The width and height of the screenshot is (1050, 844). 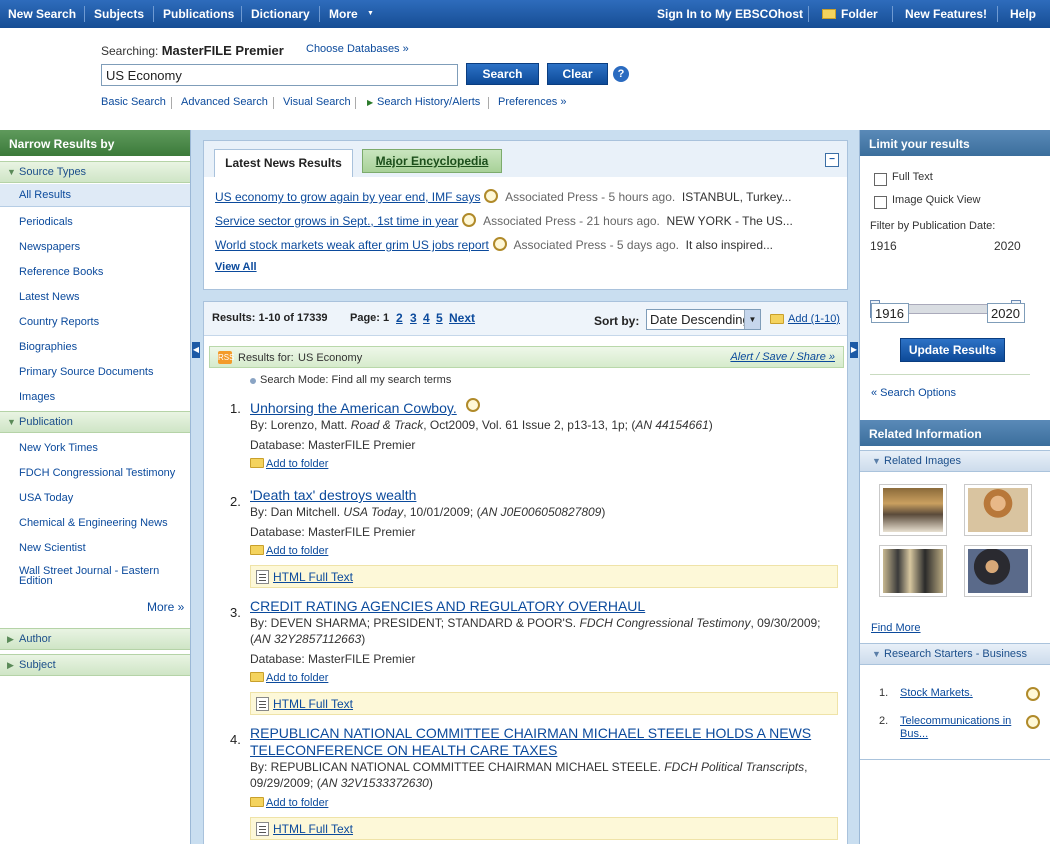 I want to click on collapse-icon: −, so click(x=832, y=160).